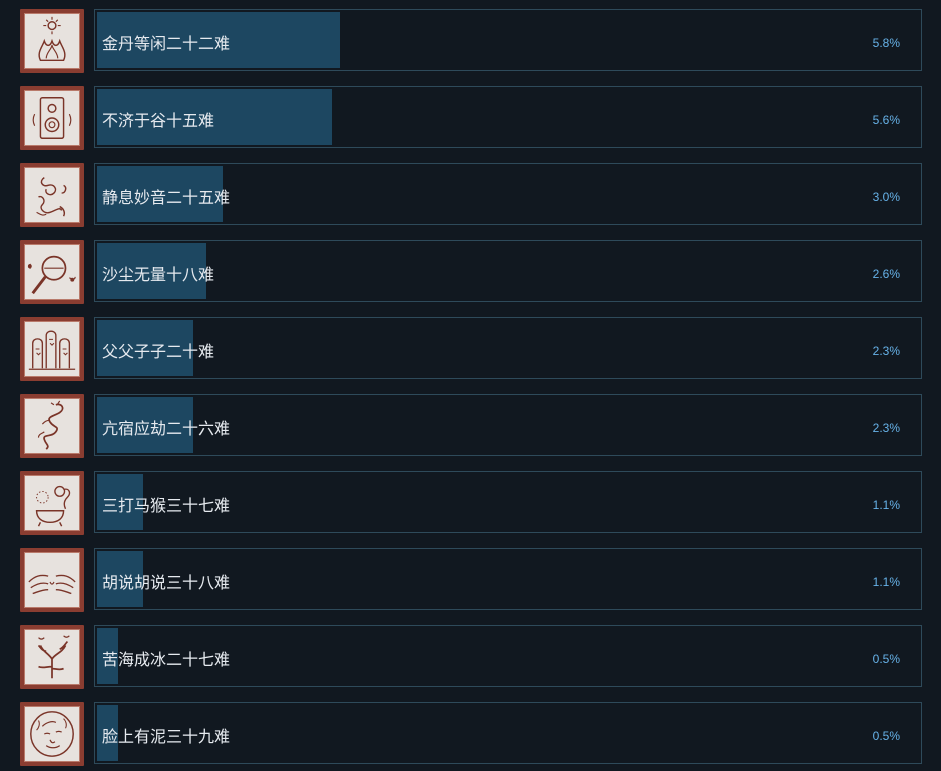  Describe the element at coordinates (508, 348) in the screenshot. I see `achievement-progress-bar: 父父子子二十难 2.3%` at that location.